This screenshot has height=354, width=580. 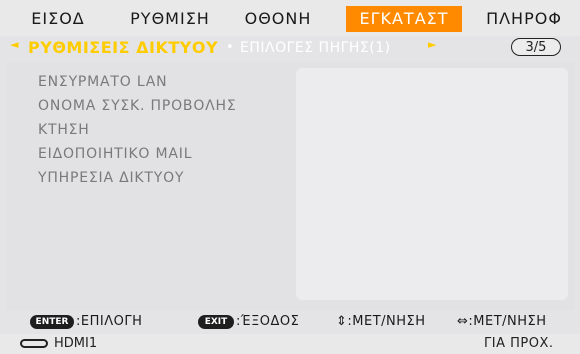 I want to click on exit-key-icon: EXIT, so click(x=216, y=322).